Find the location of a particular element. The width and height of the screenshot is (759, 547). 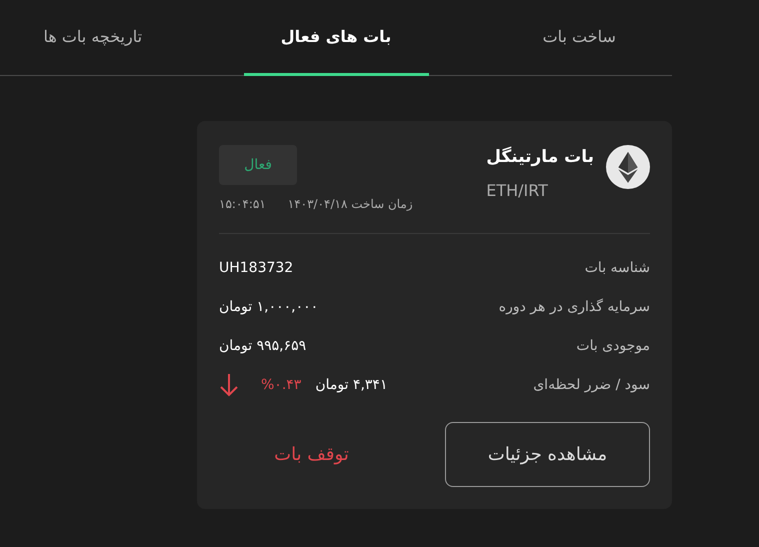

tab: ساخت بات is located at coordinates (579, 38).